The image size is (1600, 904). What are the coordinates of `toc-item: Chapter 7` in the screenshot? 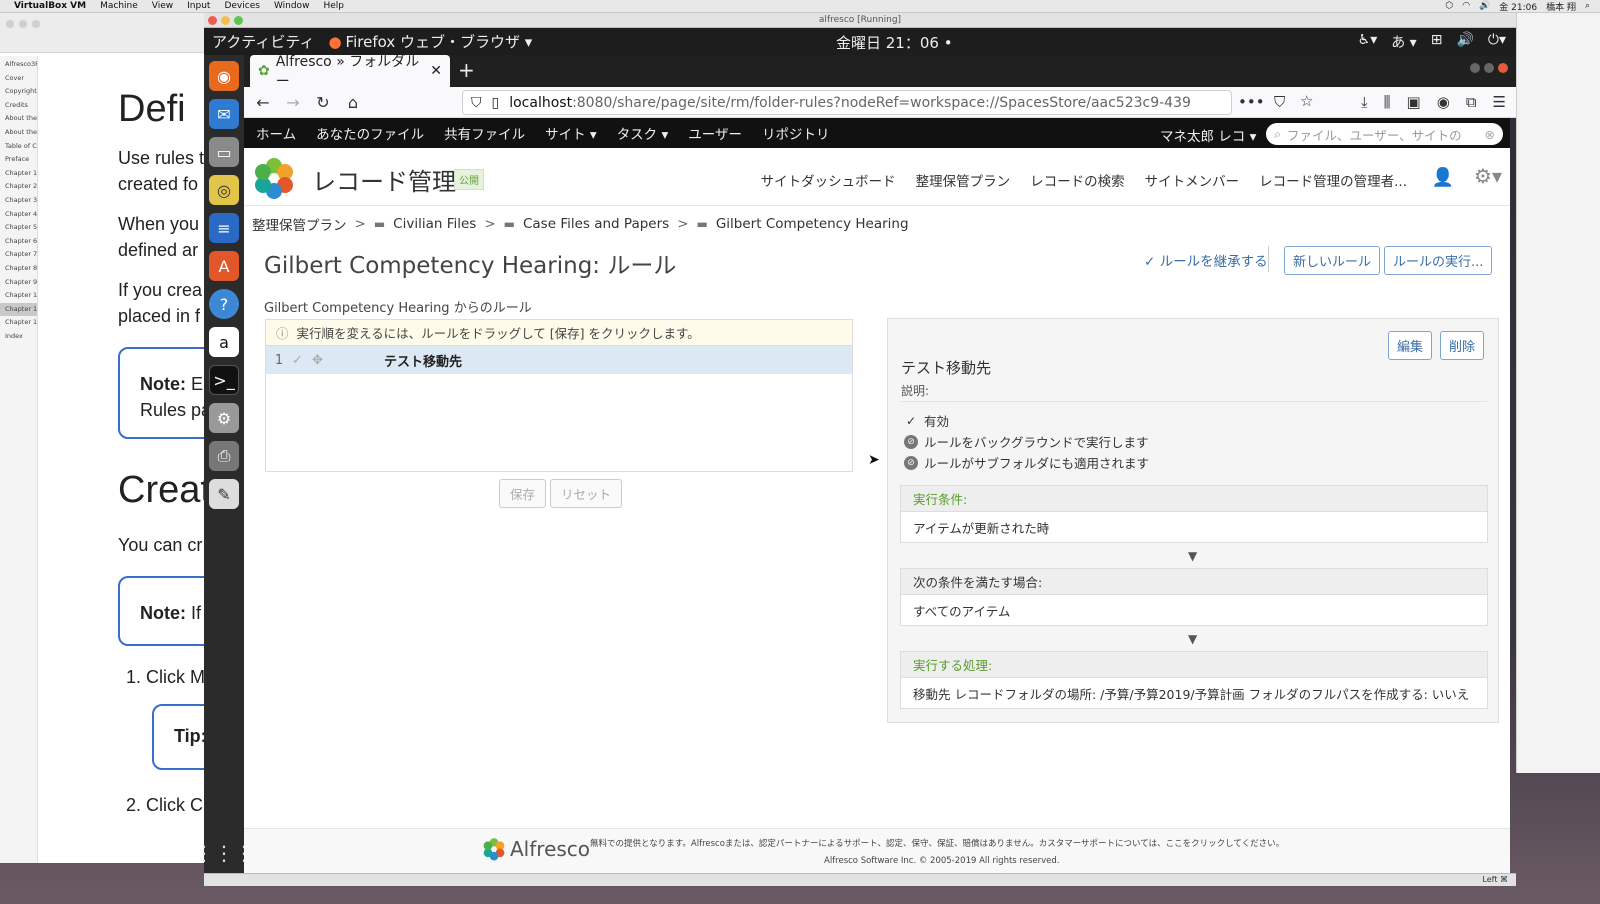 It's located at (18, 255).